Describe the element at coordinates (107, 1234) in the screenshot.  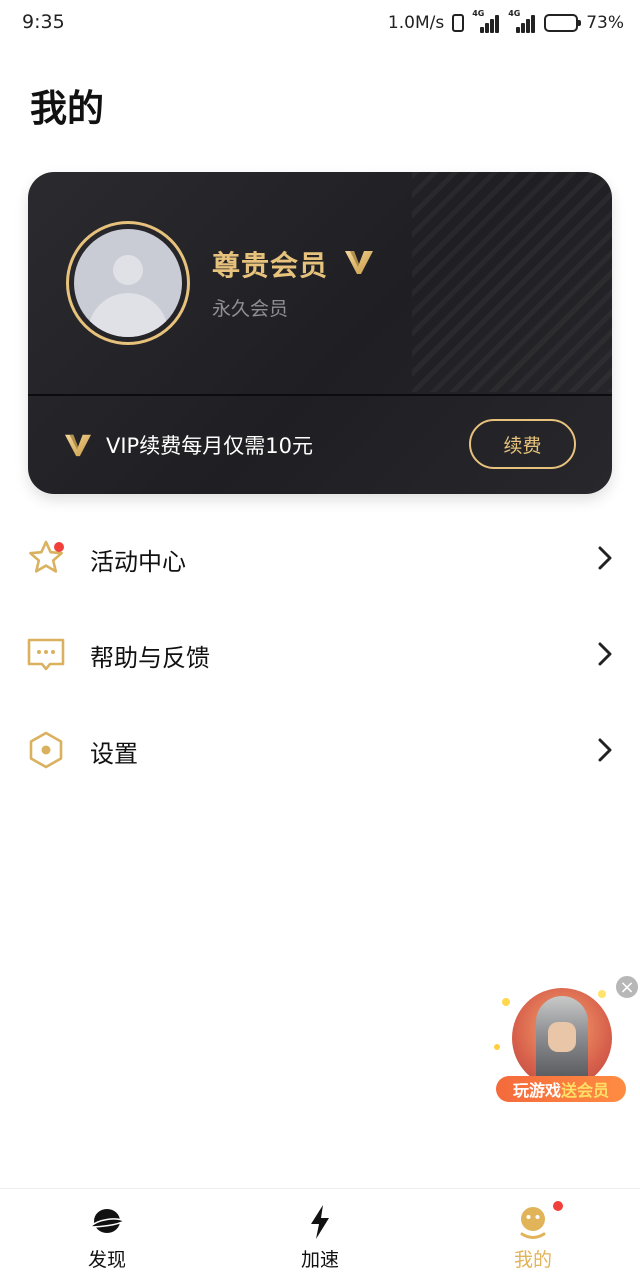
I see `tab-discover: 发现` at that location.